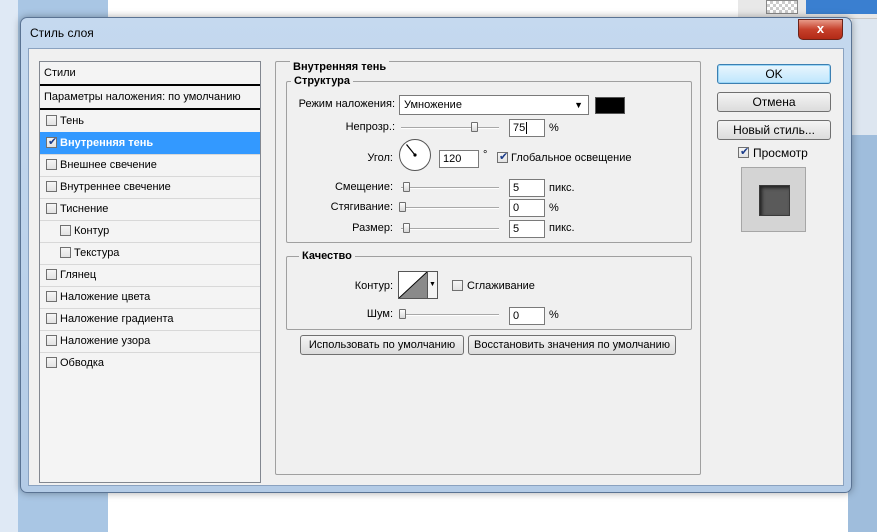 This screenshot has height=532, width=877. What do you see at coordinates (527, 316) in the screenshot?
I see `noise-input: 0` at bounding box center [527, 316].